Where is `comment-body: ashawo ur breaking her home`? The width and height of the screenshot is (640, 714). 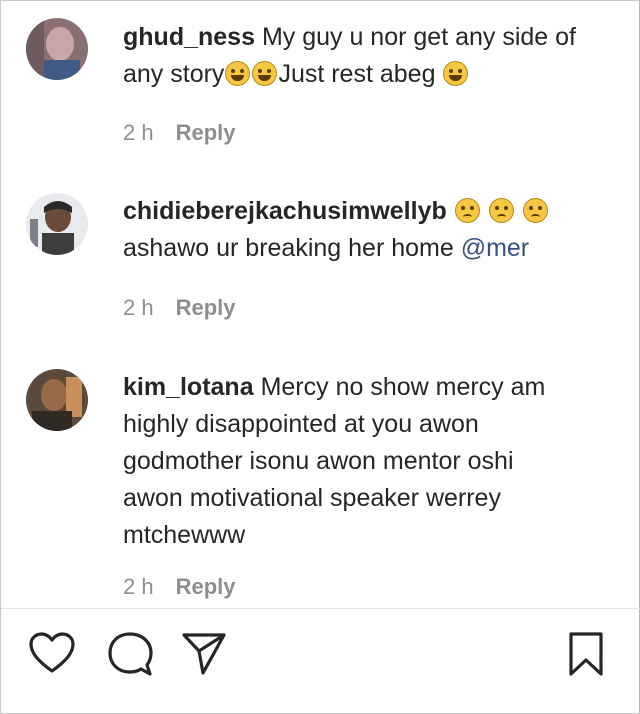
comment-body: ashawo ur breaking her home is located at coordinates (292, 248).